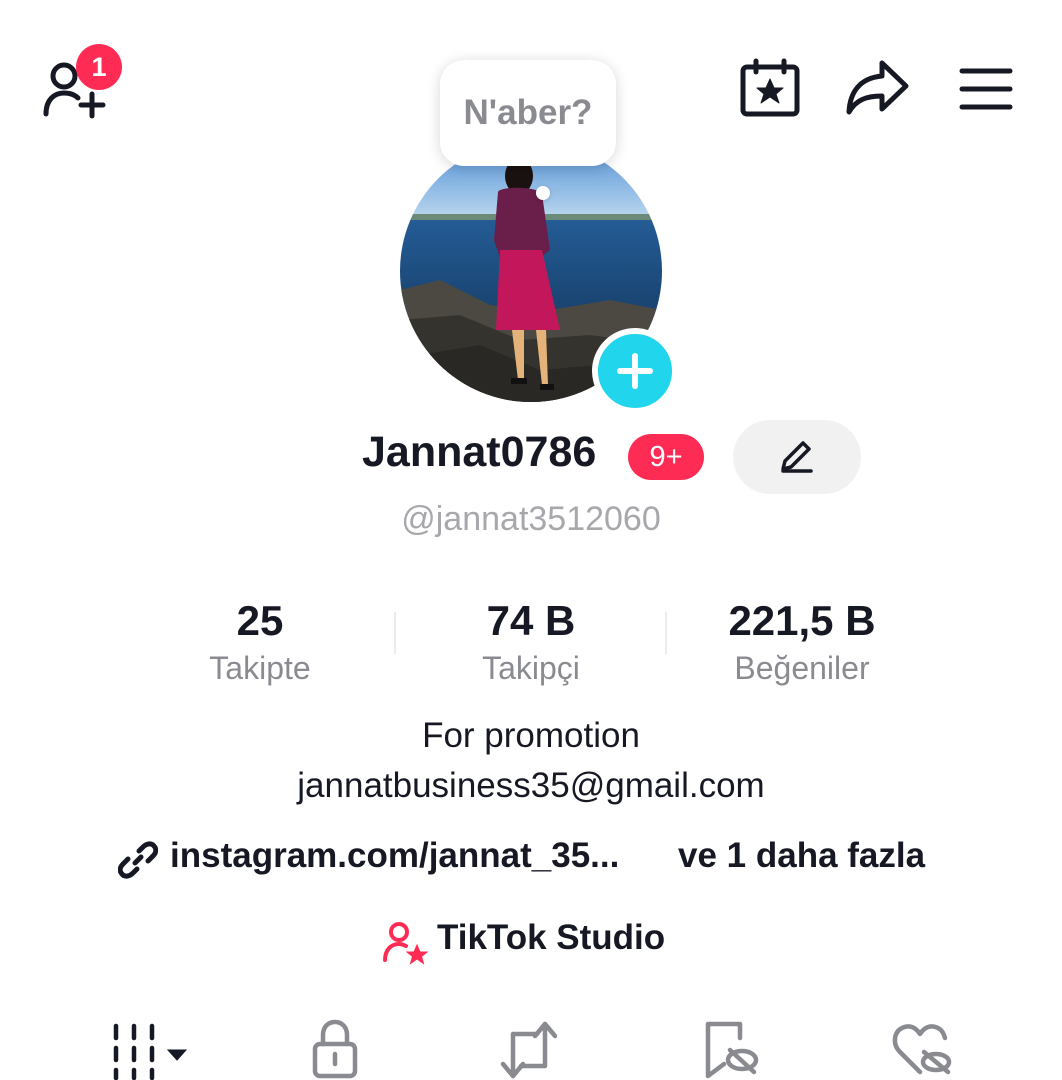 The width and height of the screenshot is (1062, 1080). I want to click on heart-hidden-icon, so click(922, 1049).